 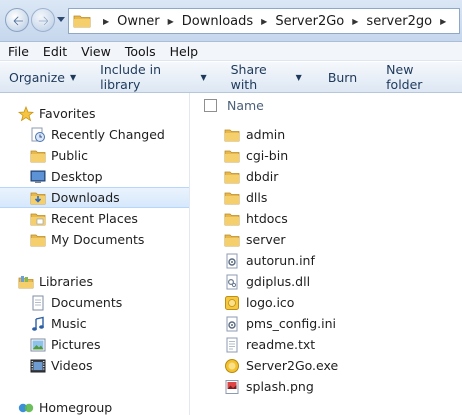 I want to click on file-name: cgi-bin, so click(x=267, y=155).